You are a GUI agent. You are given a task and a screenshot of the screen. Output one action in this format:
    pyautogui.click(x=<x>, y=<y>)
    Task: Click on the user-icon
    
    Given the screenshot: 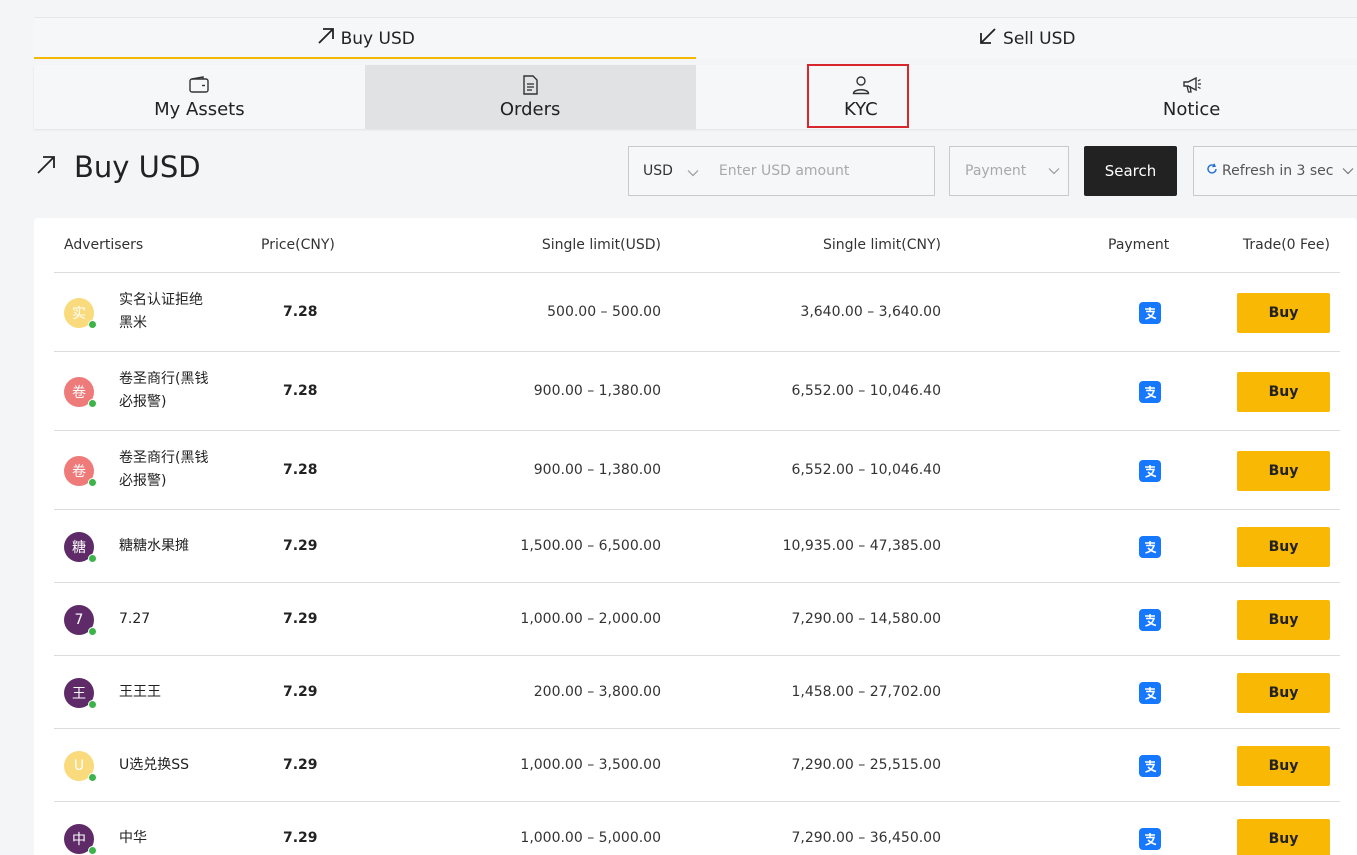 What is the action you would take?
    pyautogui.click(x=861, y=85)
    